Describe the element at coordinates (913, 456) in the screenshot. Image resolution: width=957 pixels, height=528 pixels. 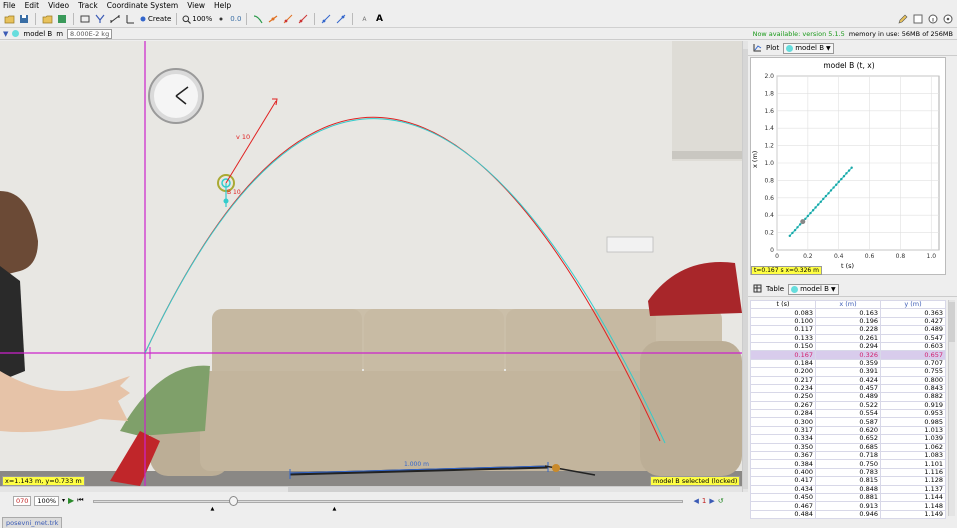
I see `cell-y: 1.083` at that location.